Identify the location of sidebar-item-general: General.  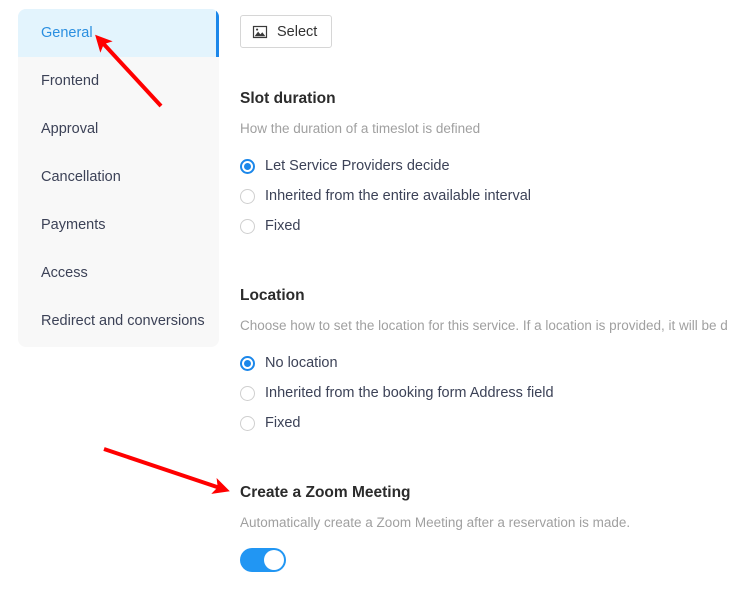
(118, 33).